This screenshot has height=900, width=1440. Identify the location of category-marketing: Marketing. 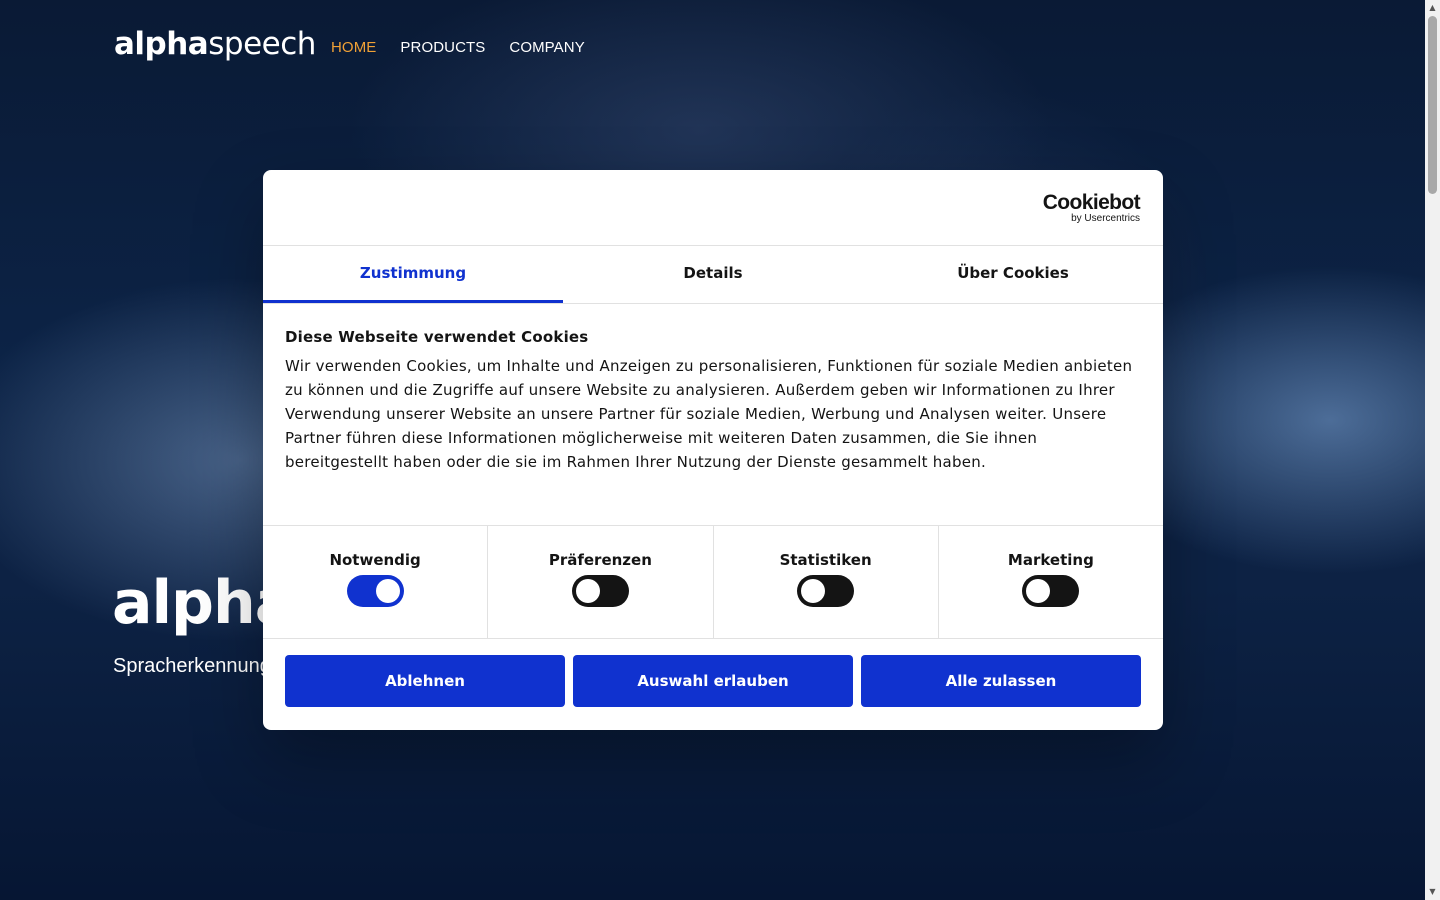
(1051, 582).